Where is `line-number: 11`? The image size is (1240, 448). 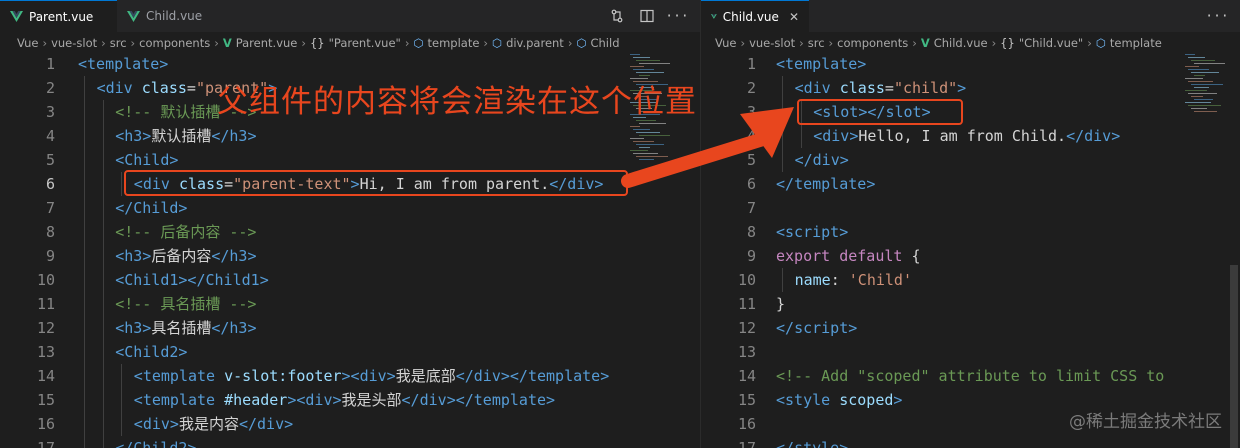
line-number: 11 is located at coordinates (45, 304).